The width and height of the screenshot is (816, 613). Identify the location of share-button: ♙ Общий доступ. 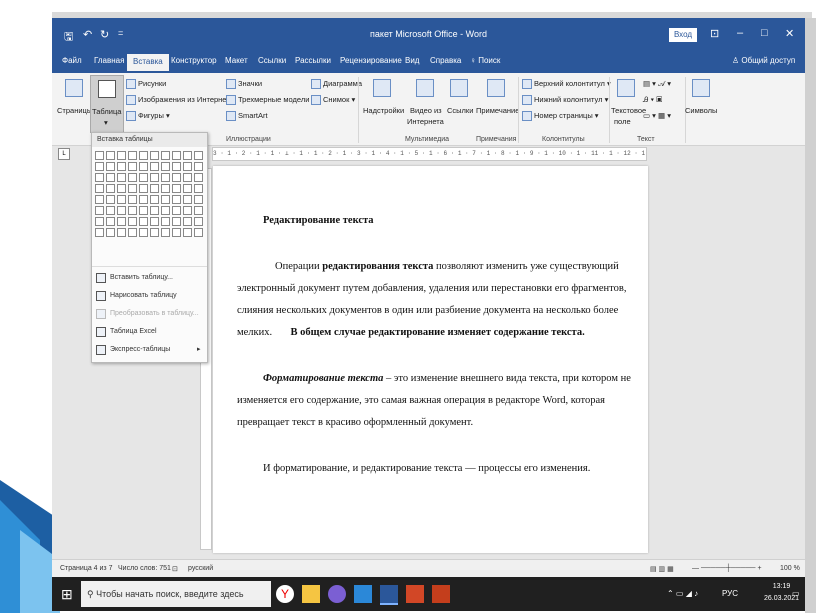
(763, 60).